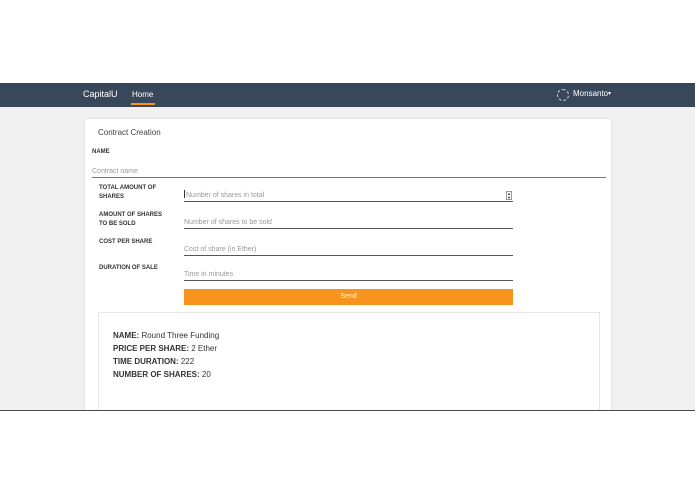 The image size is (695, 494). What do you see at coordinates (206, 374) in the screenshot?
I see `summary-shares-value: 20` at bounding box center [206, 374].